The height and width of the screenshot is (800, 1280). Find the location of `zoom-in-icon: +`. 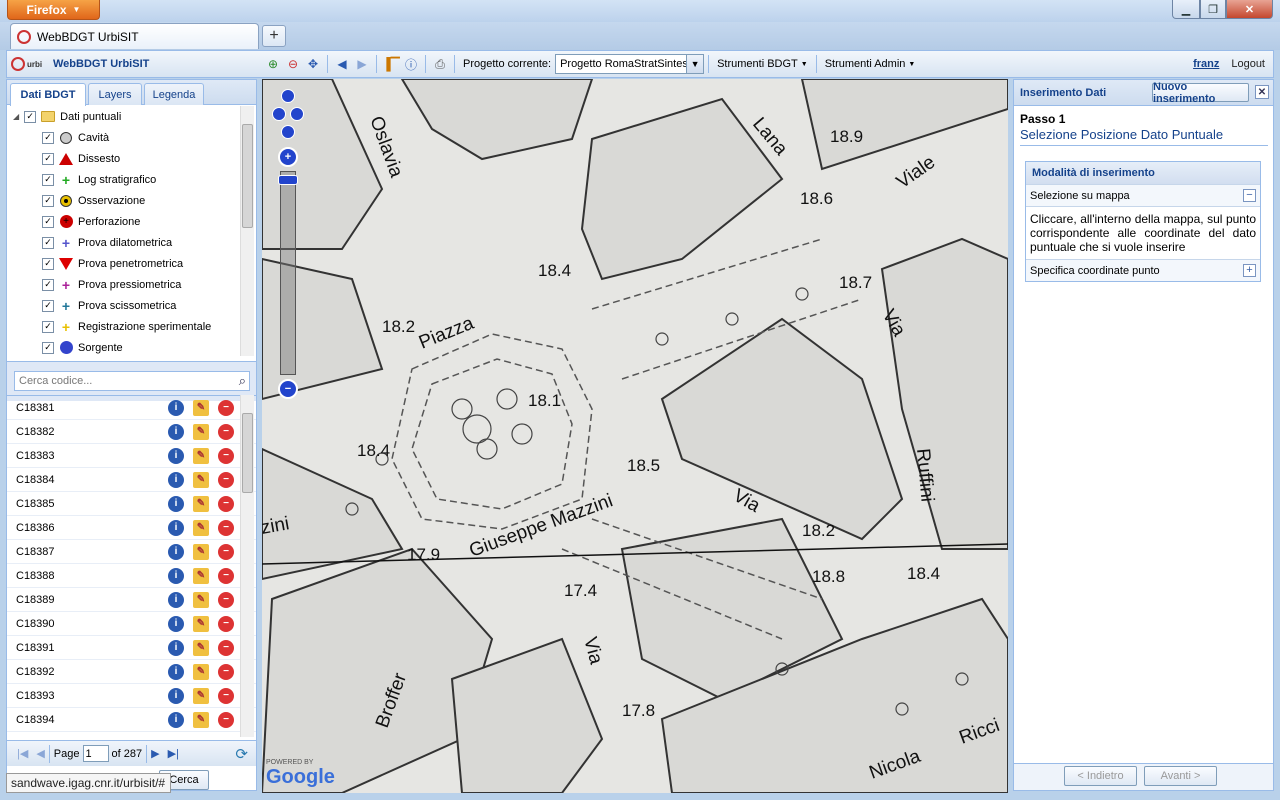

zoom-in-icon: + is located at coordinates (288, 157).